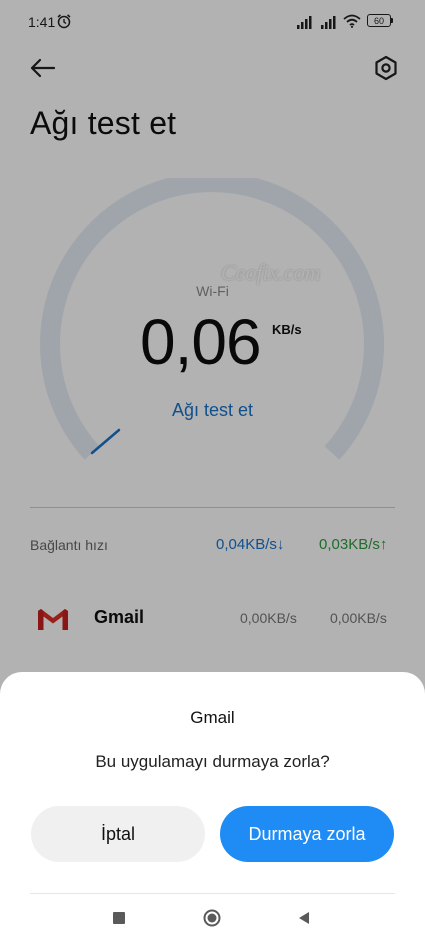 This screenshot has width=425, height=944. What do you see at coordinates (118, 834) in the screenshot?
I see `cancel-button: İptal` at bounding box center [118, 834].